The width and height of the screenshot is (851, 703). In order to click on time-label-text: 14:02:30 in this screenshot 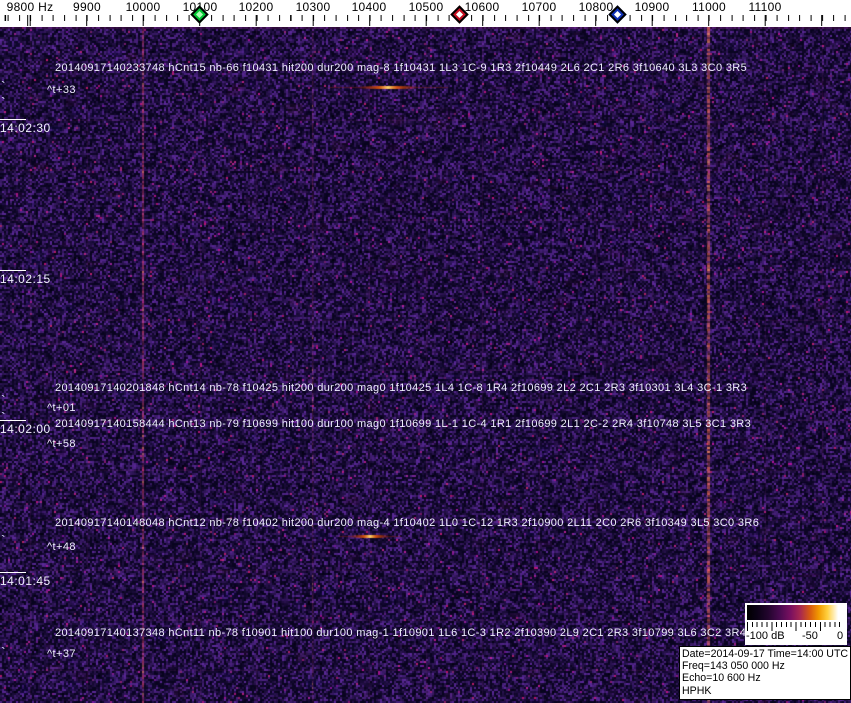, I will do `click(25, 128)`.